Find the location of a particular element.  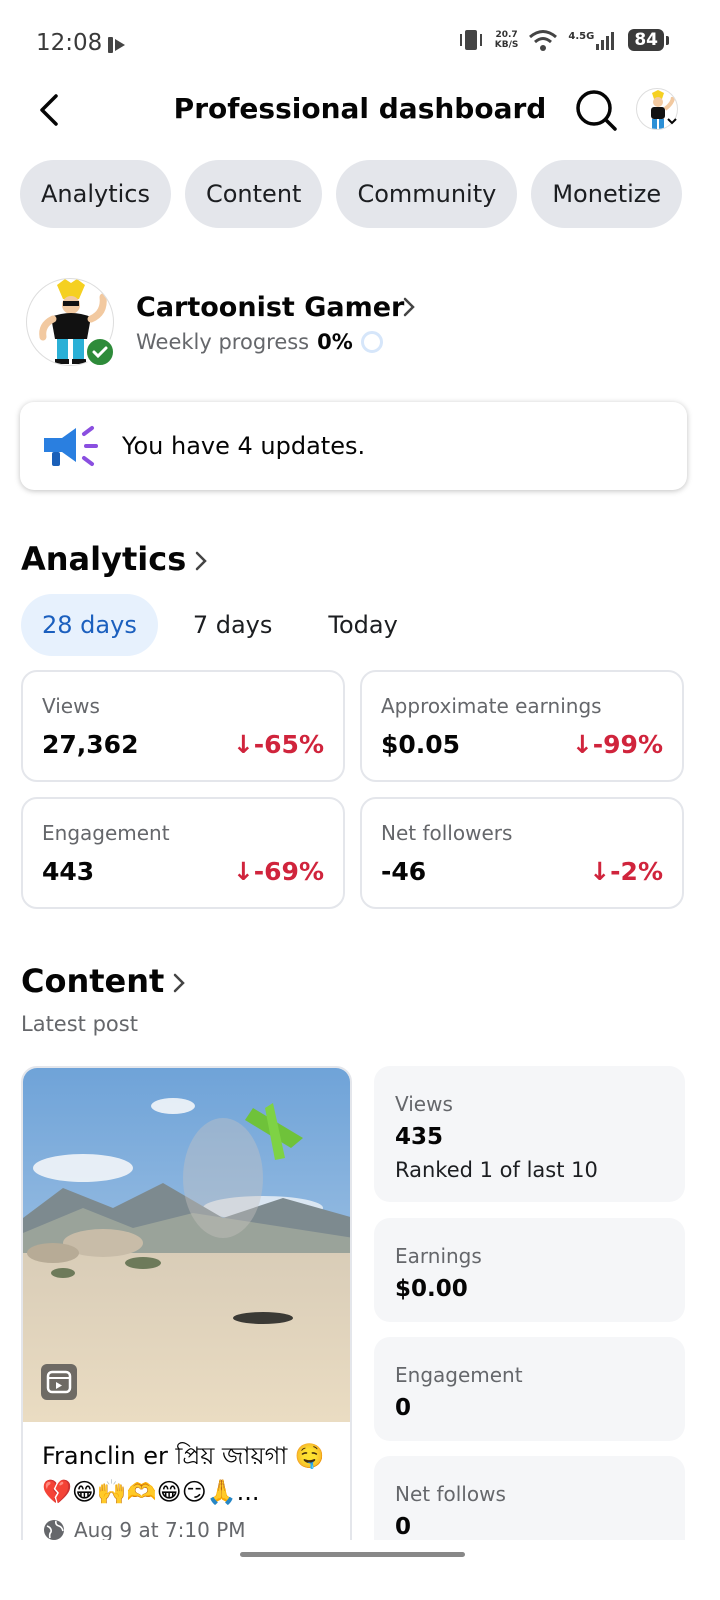

weekly-progress: Weekly progress 0% is located at coordinates (259, 342).